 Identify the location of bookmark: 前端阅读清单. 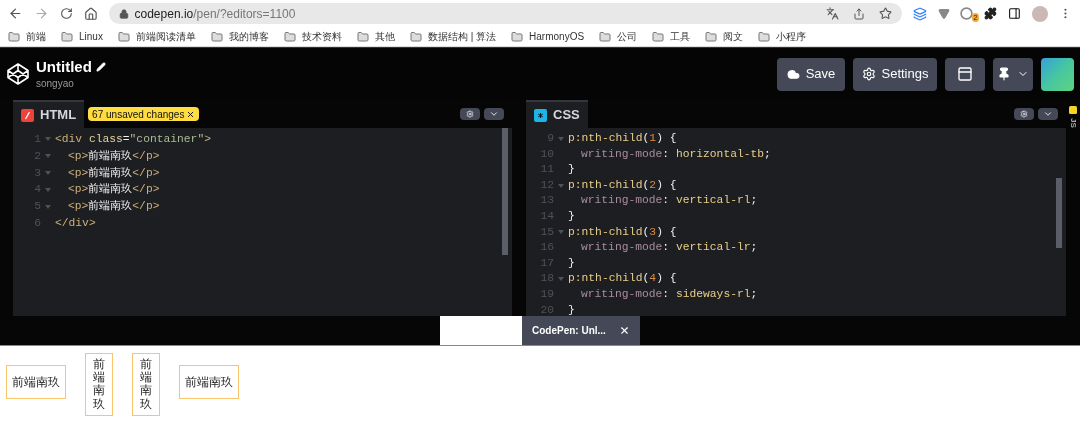
(156, 36).